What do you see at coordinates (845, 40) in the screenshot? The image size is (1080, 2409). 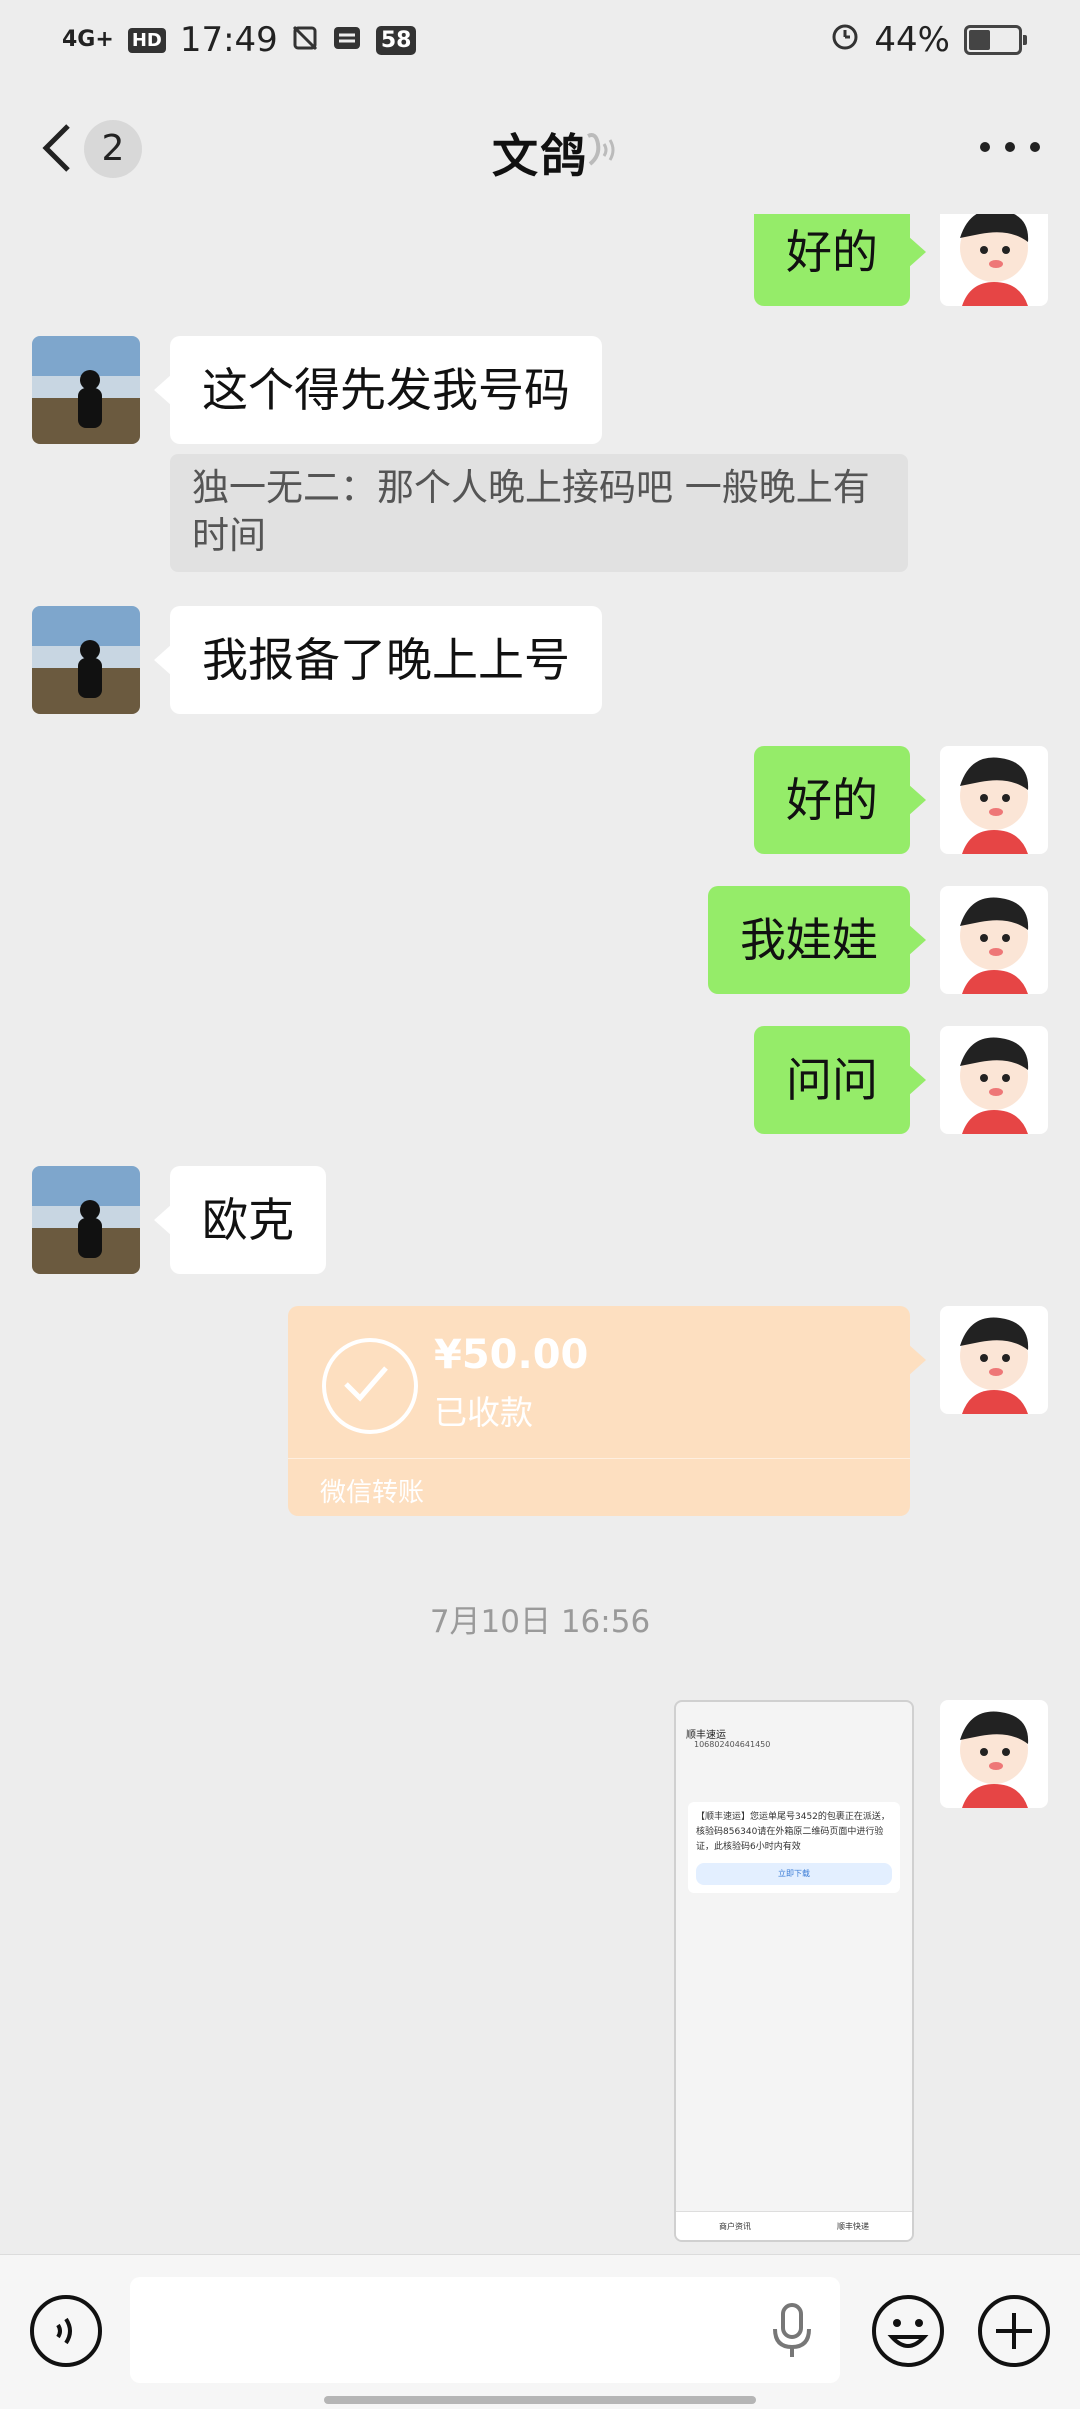 I see `alarm-icon` at bounding box center [845, 40].